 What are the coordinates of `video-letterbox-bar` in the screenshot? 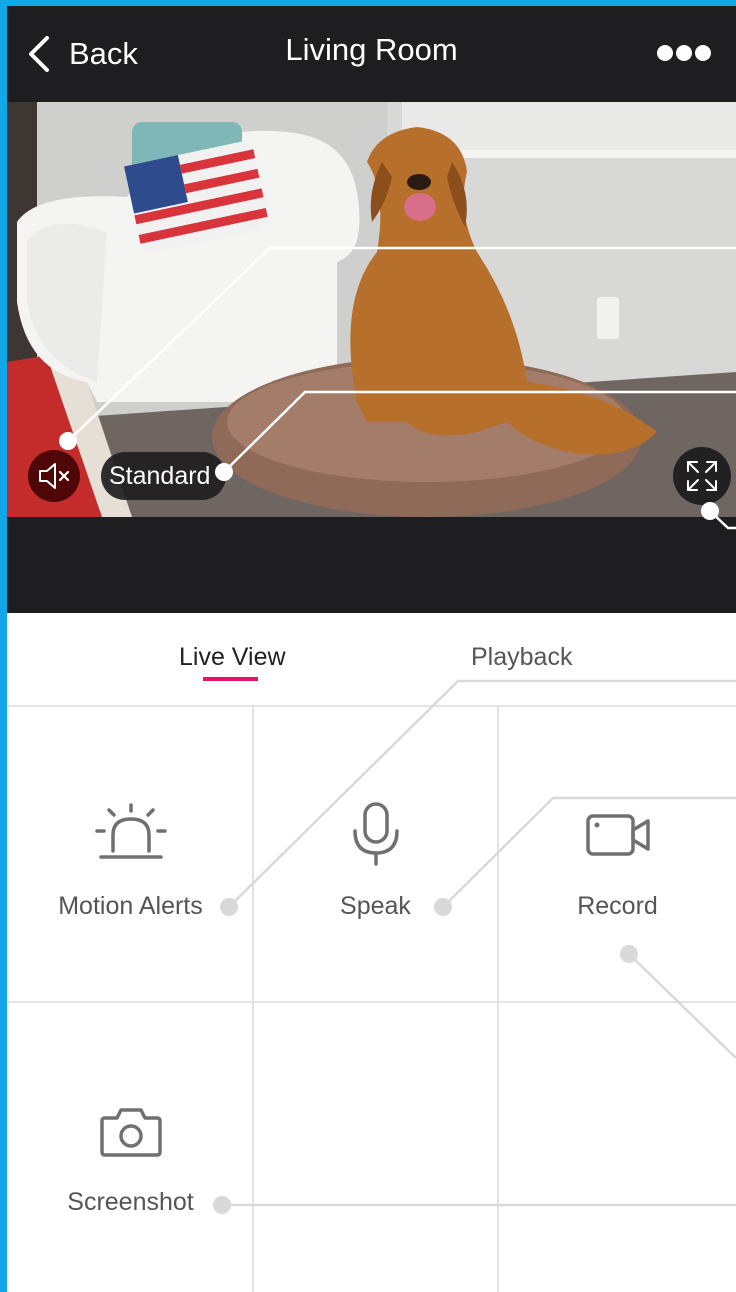 It's located at (371, 565).